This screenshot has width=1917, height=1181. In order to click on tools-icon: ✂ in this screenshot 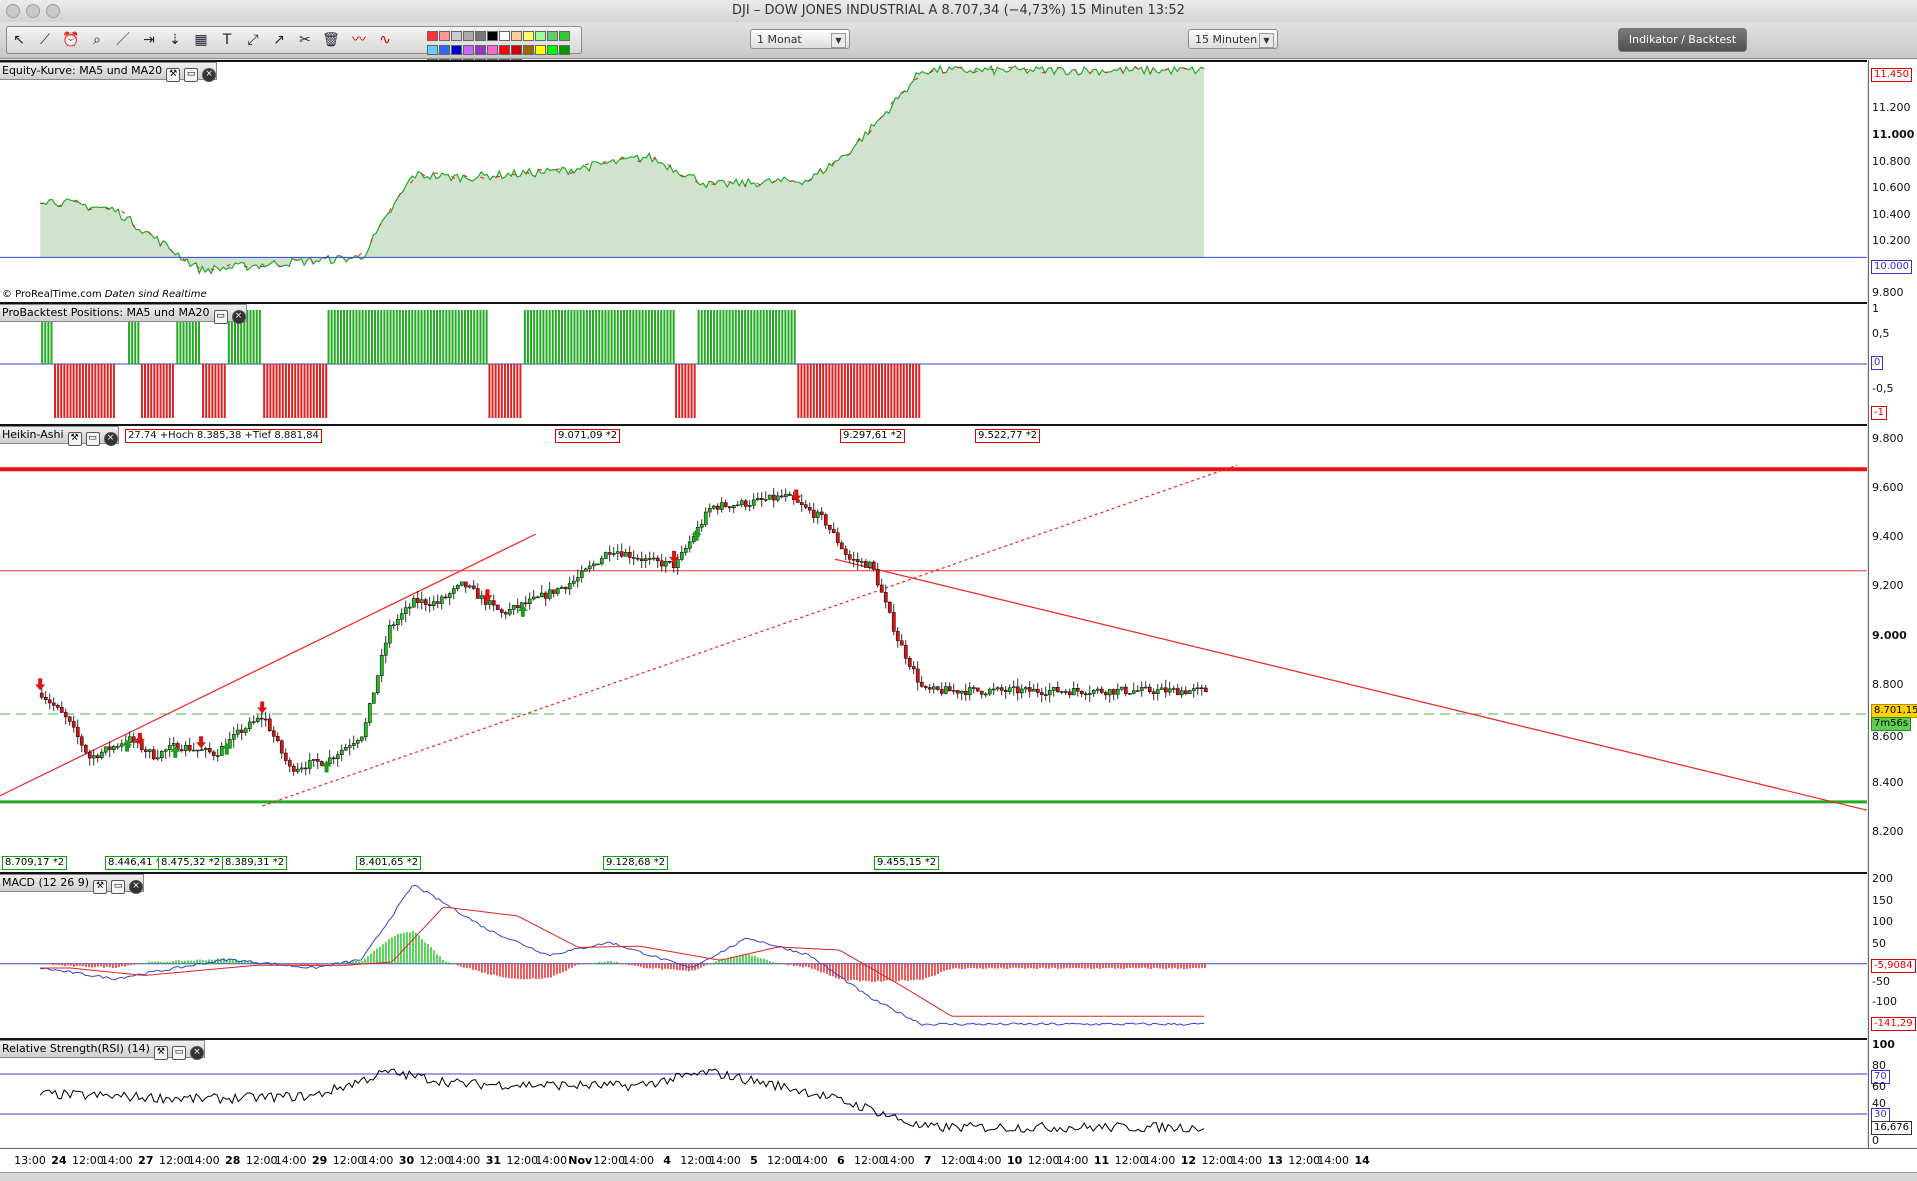, I will do `click(305, 40)`.